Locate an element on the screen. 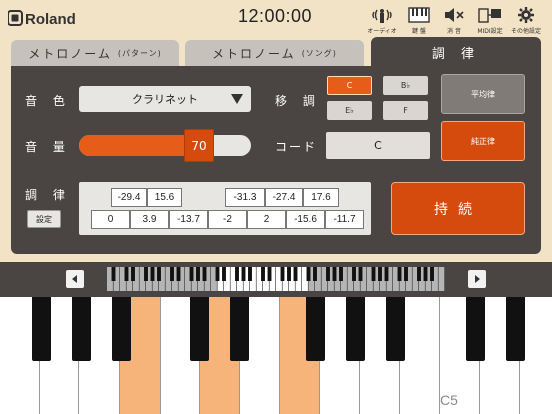 Image resolution: width=552 pixels, height=414 pixels. volume-slider-thumb: 70 is located at coordinates (199, 145).